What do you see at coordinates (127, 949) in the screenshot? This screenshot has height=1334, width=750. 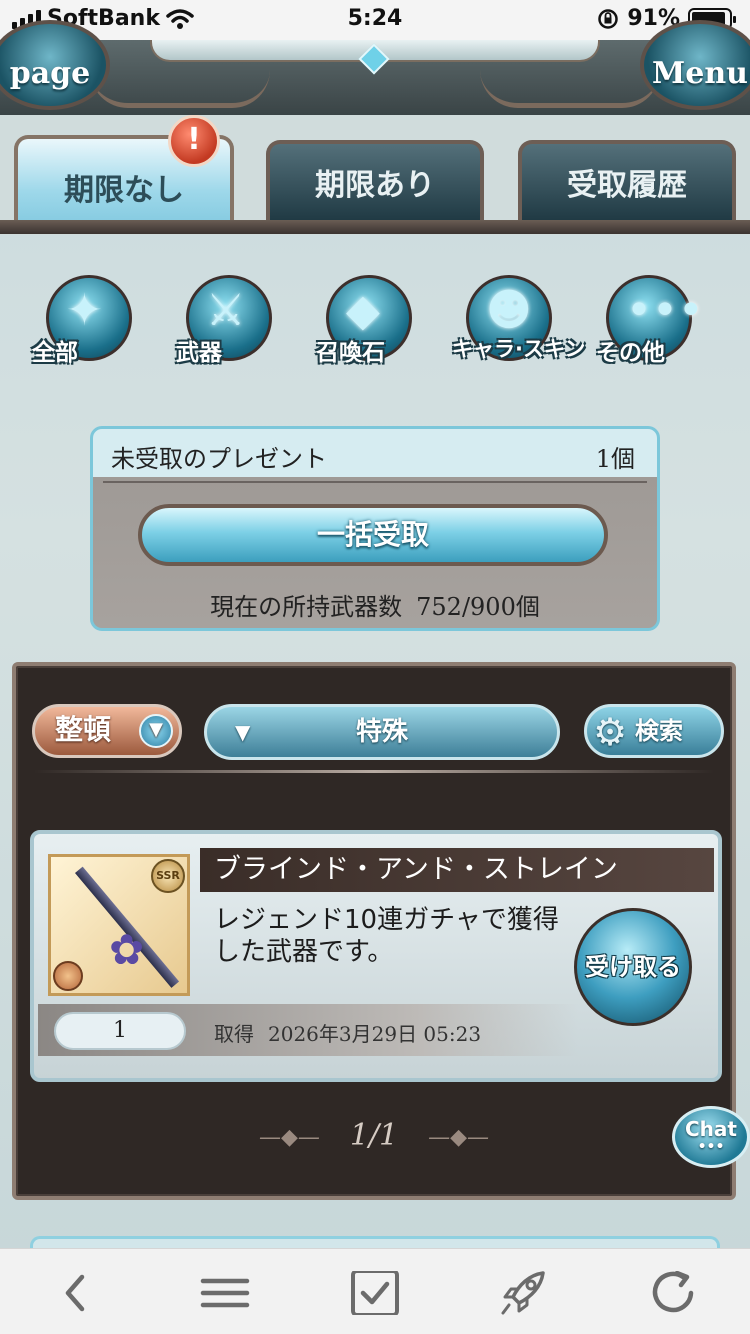 I see `flower-icon: ✿` at bounding box center [127, 949].